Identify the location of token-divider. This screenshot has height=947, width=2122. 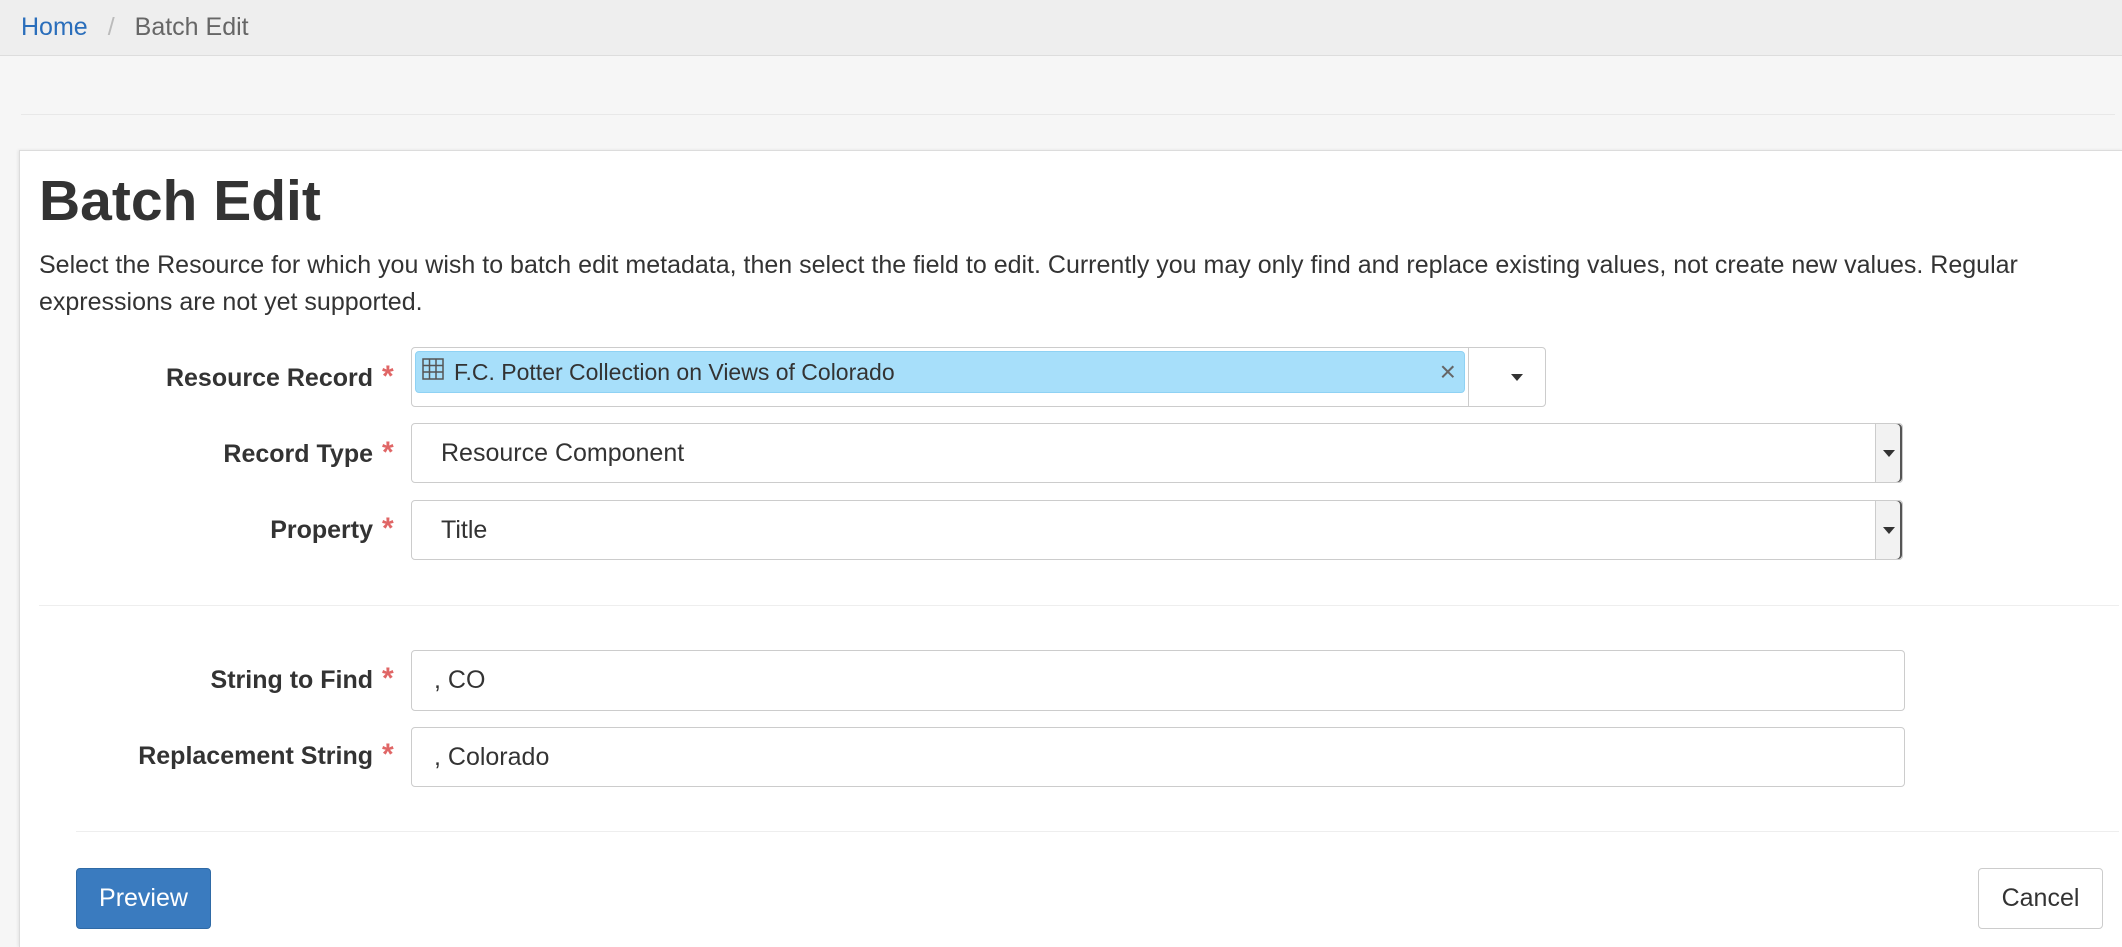
(1468, 377).